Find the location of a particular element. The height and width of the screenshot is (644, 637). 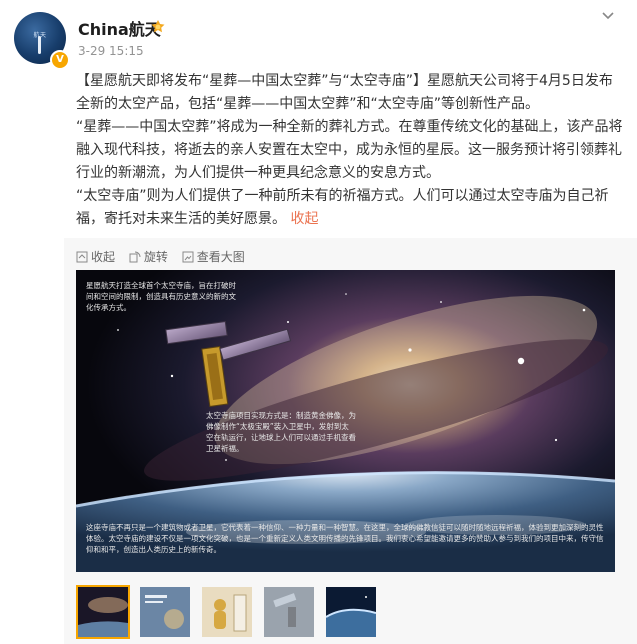

collapse-icon is located at coordinates (82, 256).